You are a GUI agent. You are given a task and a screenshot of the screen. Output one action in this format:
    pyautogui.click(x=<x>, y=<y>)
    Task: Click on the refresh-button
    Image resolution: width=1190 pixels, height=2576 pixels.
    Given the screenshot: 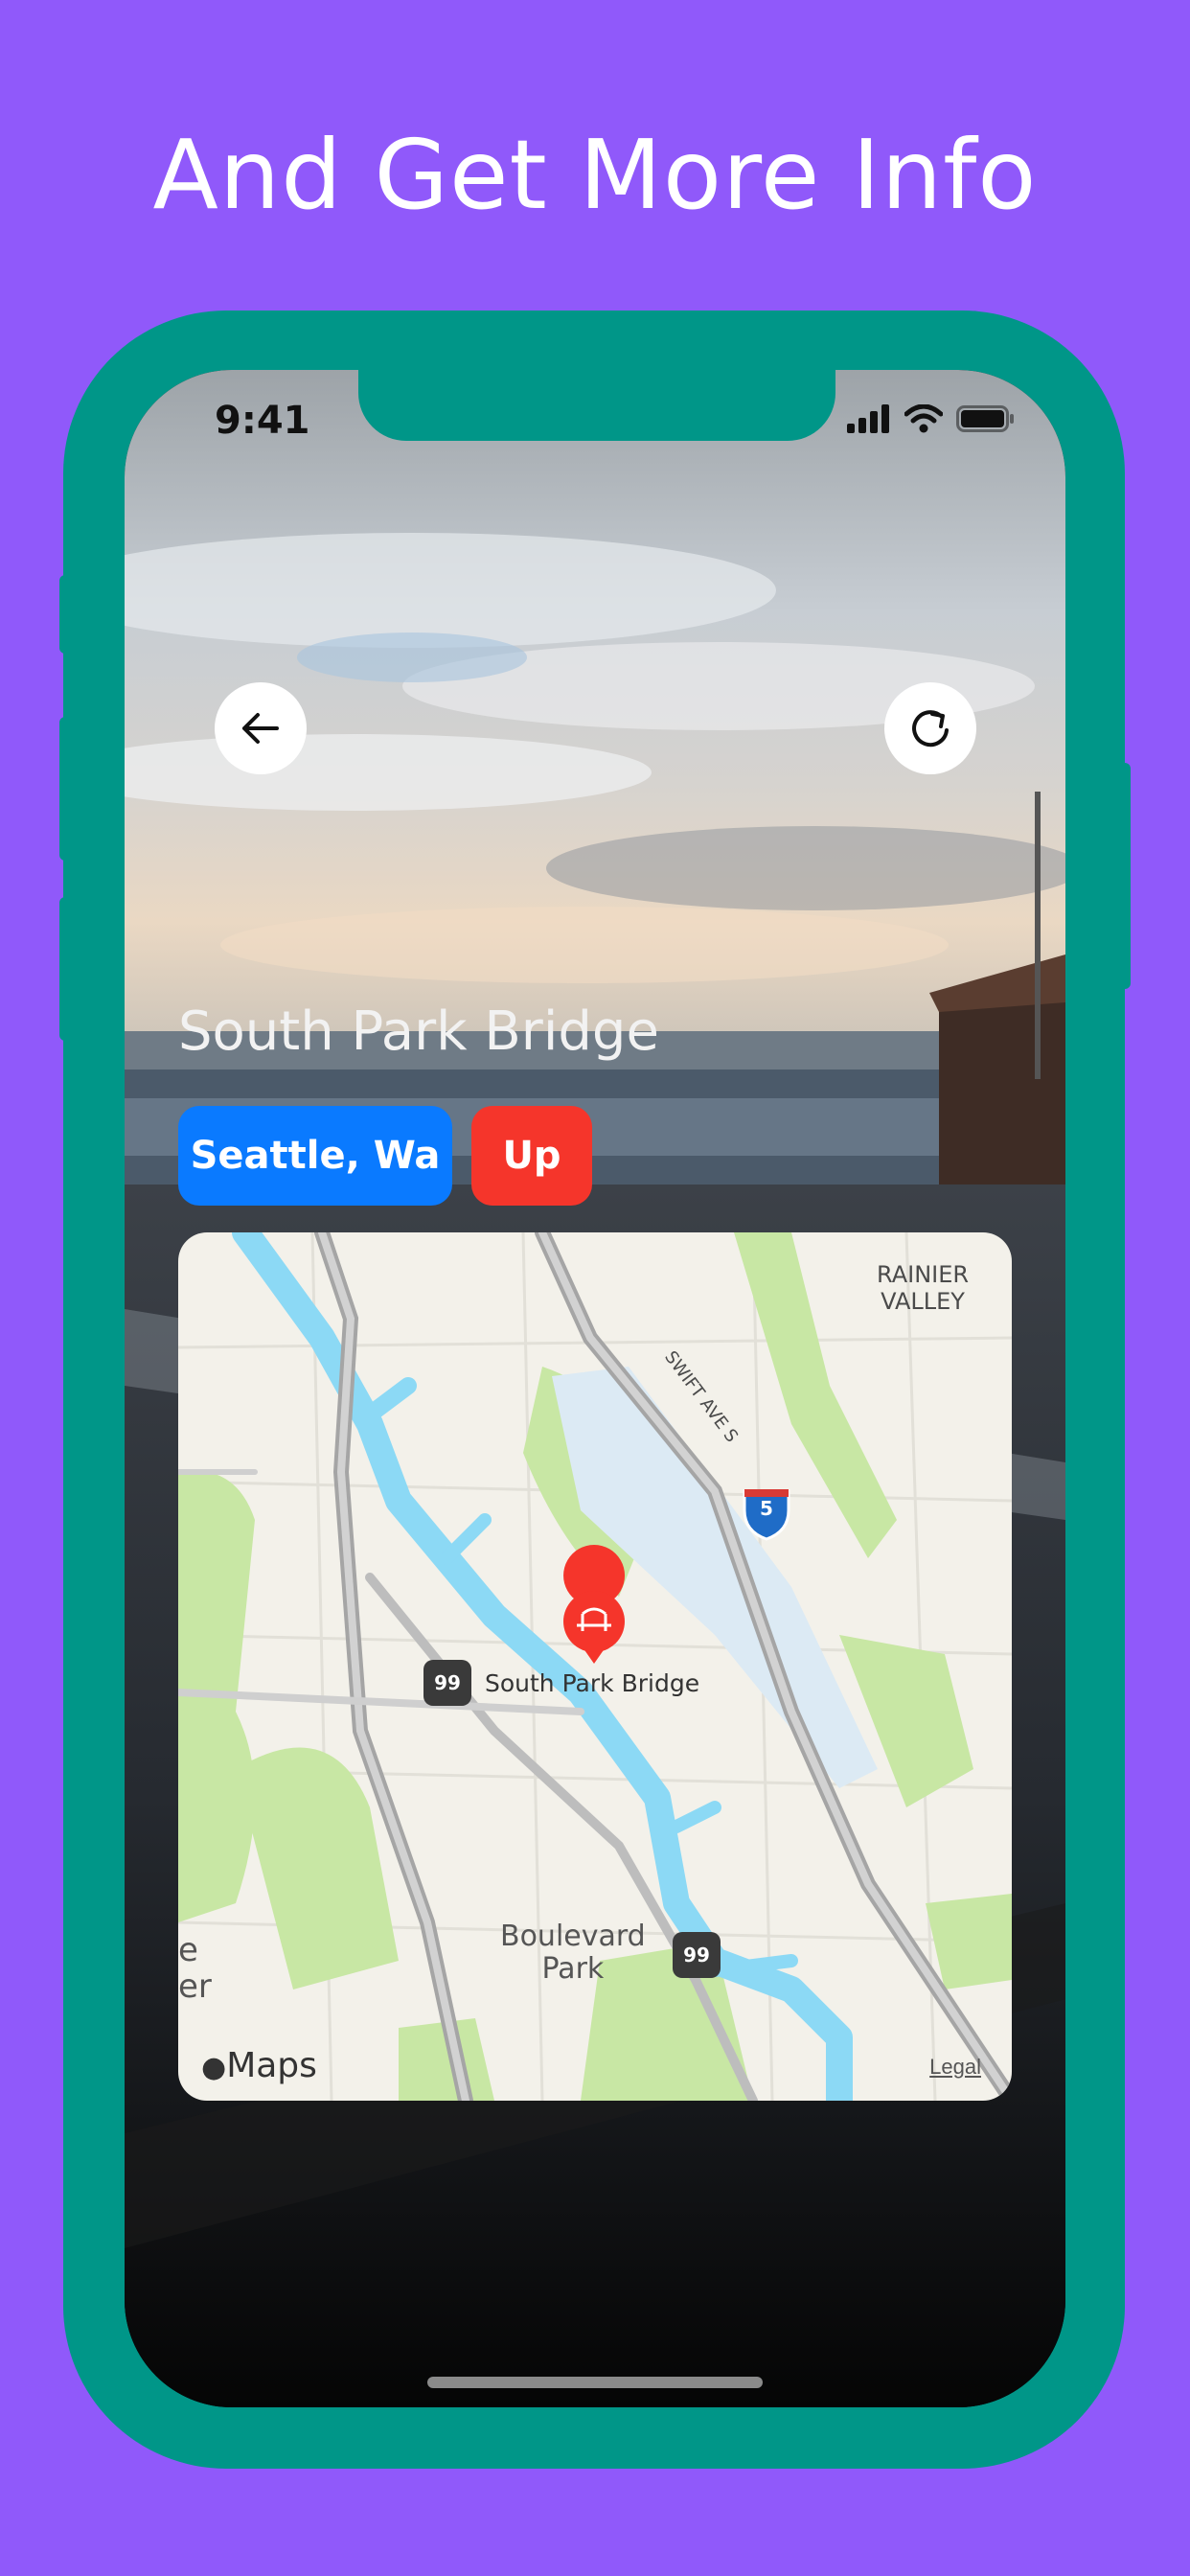 What is the action you would take?
    pyautogui.click(x=930, y=728)
    